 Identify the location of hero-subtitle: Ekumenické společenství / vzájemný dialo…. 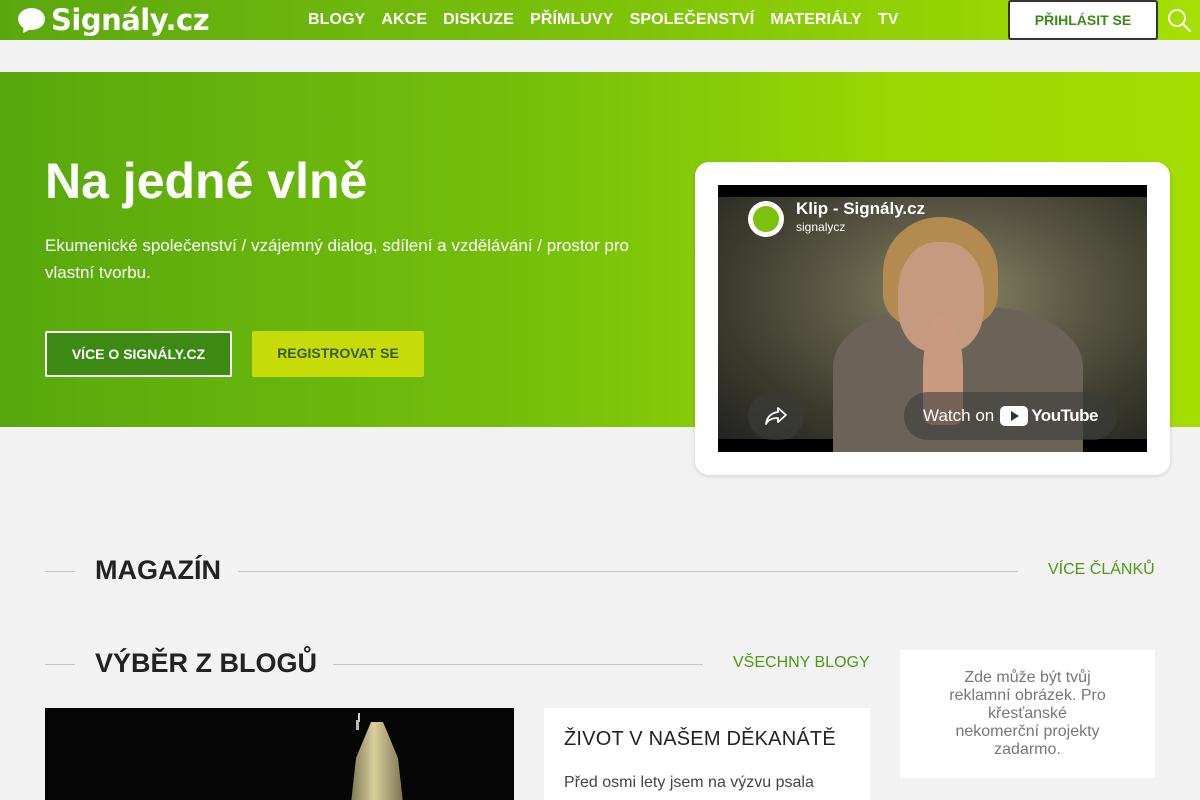
(337, 259).